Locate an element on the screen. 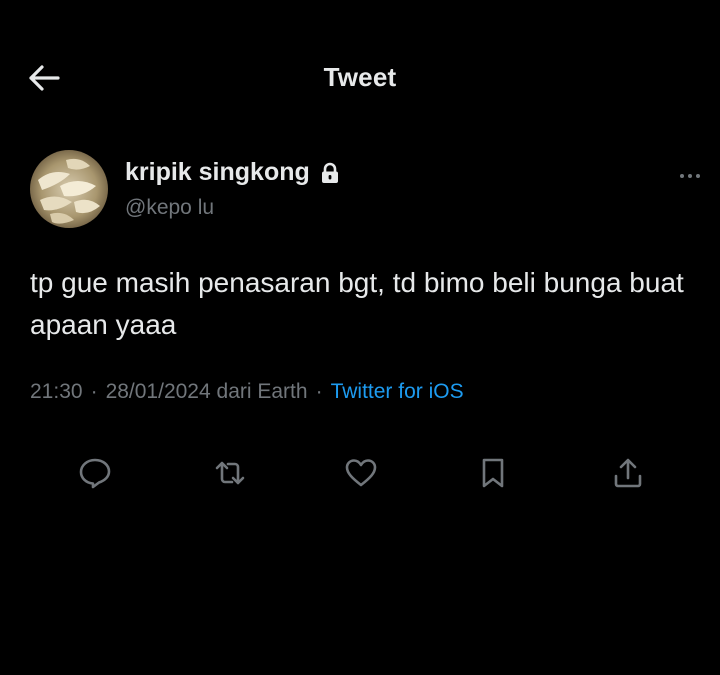 The height and width of the screenshot is (675, 720). lock-icon is located at coordinates (329, 172).